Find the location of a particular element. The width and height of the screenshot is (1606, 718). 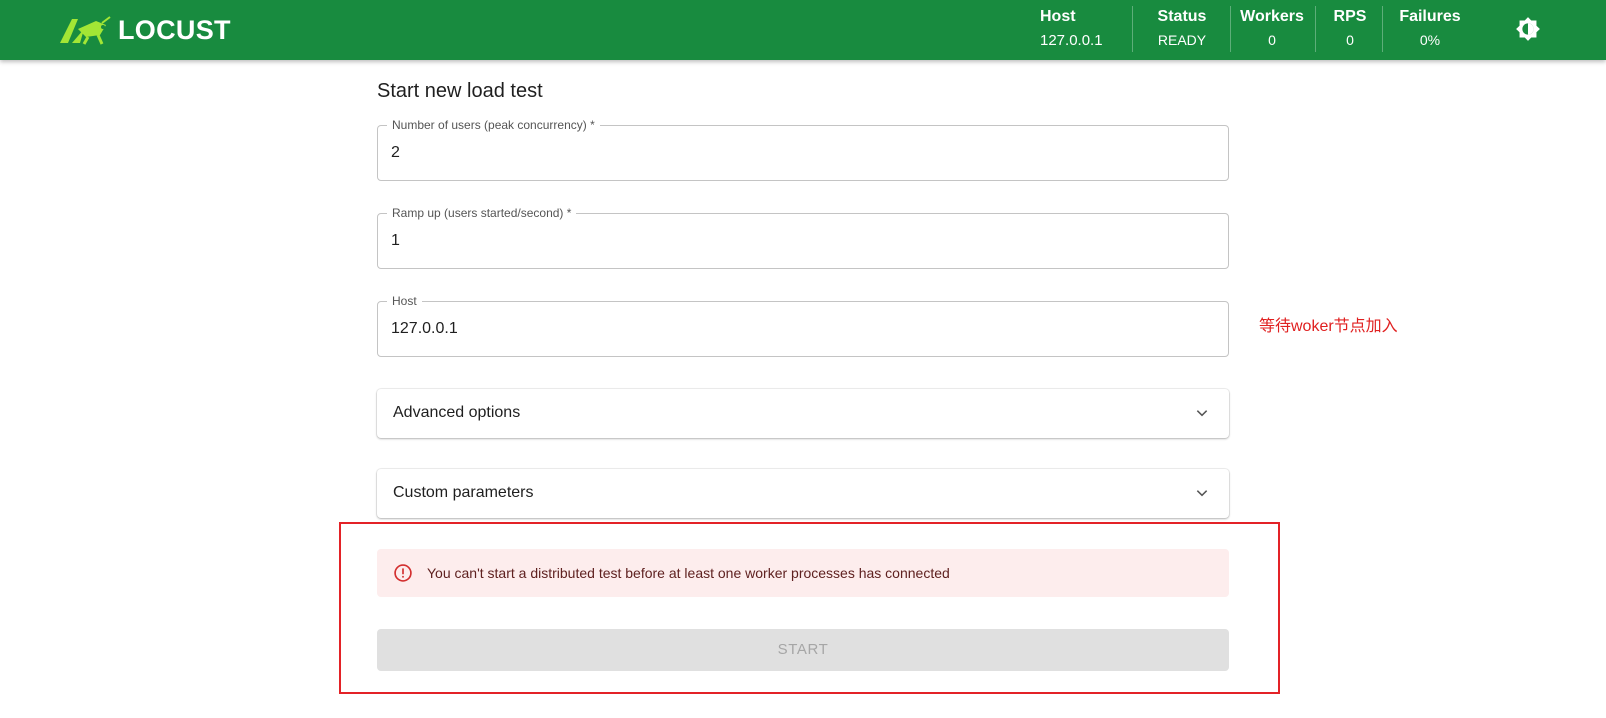

stat-failures-value: 0% is located at coordinates (1430, 40).